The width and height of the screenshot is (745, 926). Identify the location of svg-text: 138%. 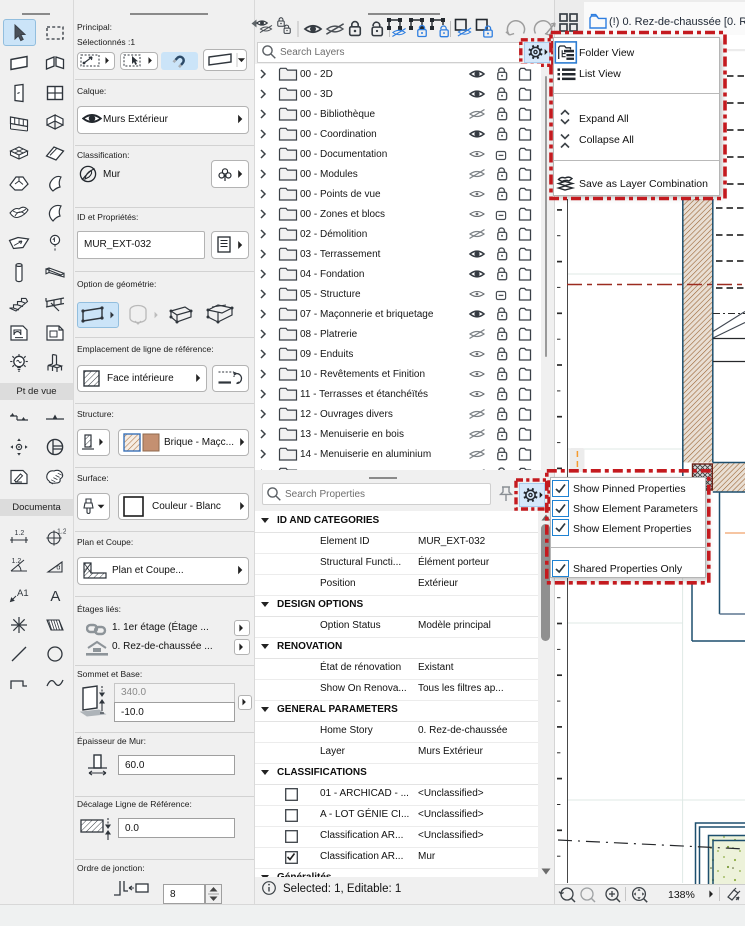
(681, 895).